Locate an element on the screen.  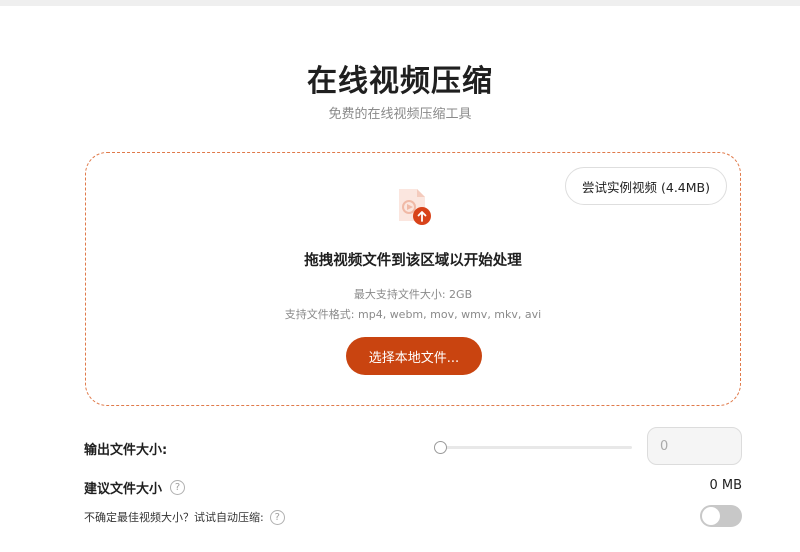
suggested-size-label: 建议文件大小 is located at coordinates (123, 489).